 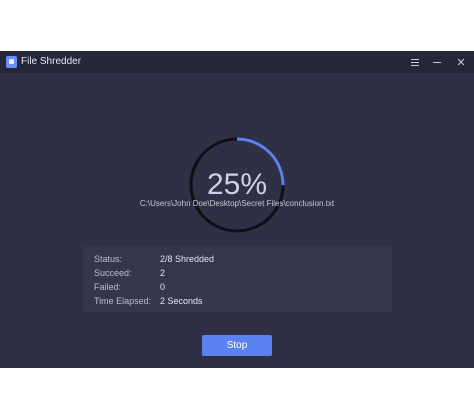 What do you see at coordinates (163, 287) in the screenshot?
I see `stat-value: 0` at bounding box center [163, 287].